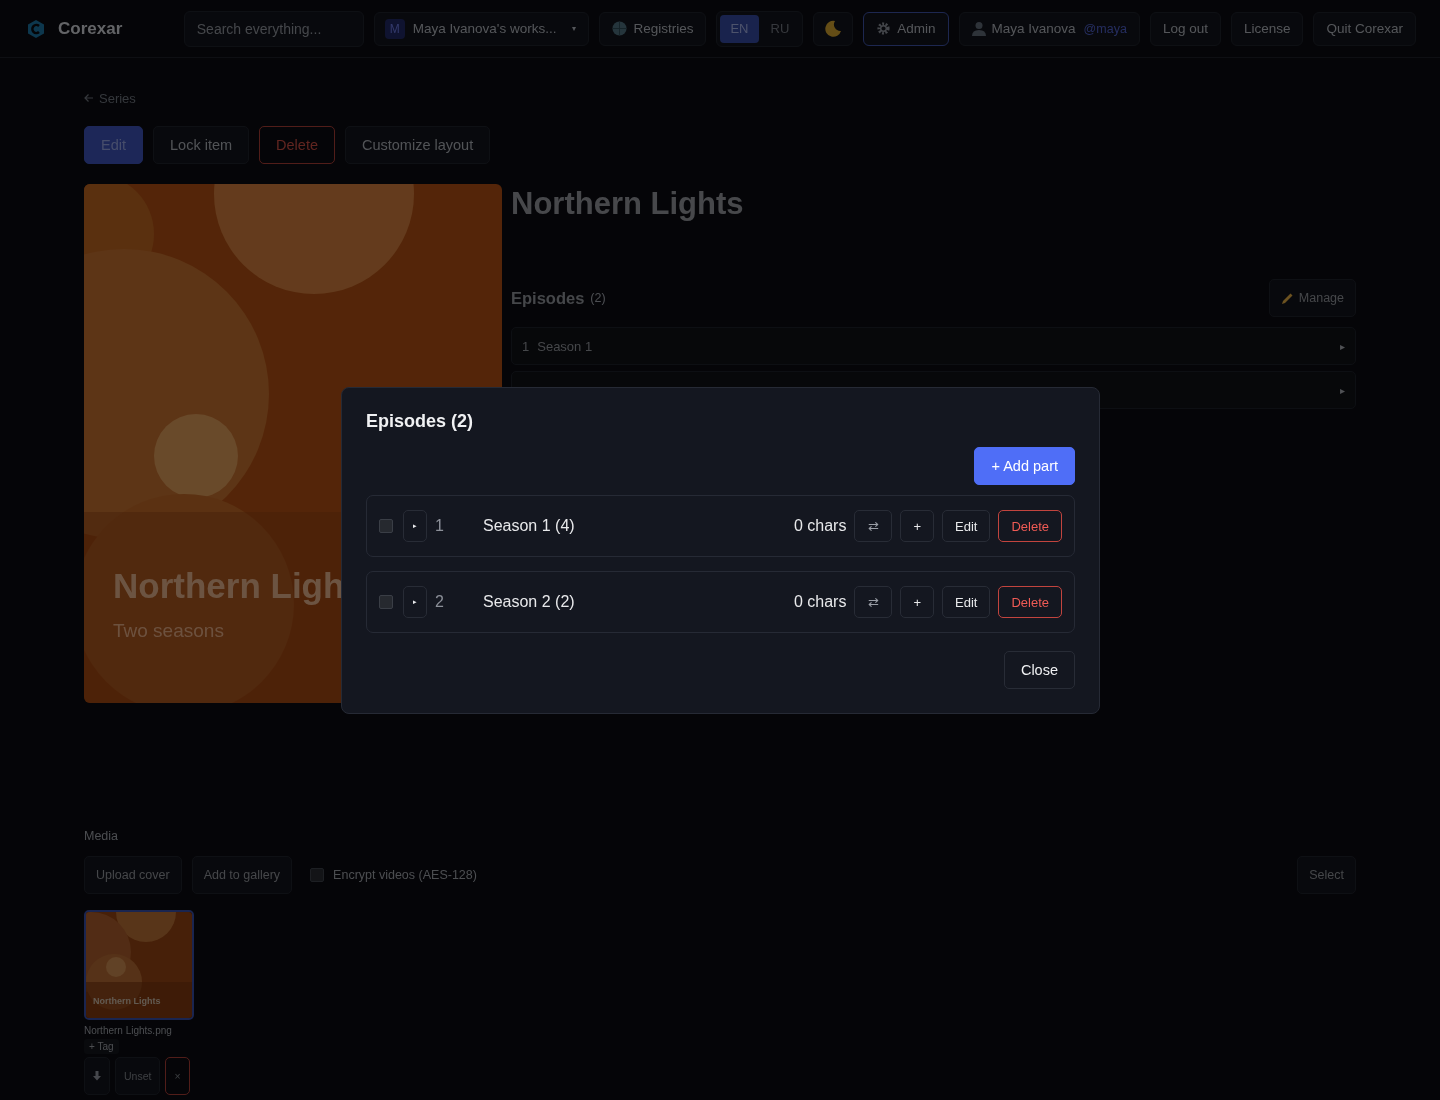  I want to click on arrow-left-icon, so click(89, 98).